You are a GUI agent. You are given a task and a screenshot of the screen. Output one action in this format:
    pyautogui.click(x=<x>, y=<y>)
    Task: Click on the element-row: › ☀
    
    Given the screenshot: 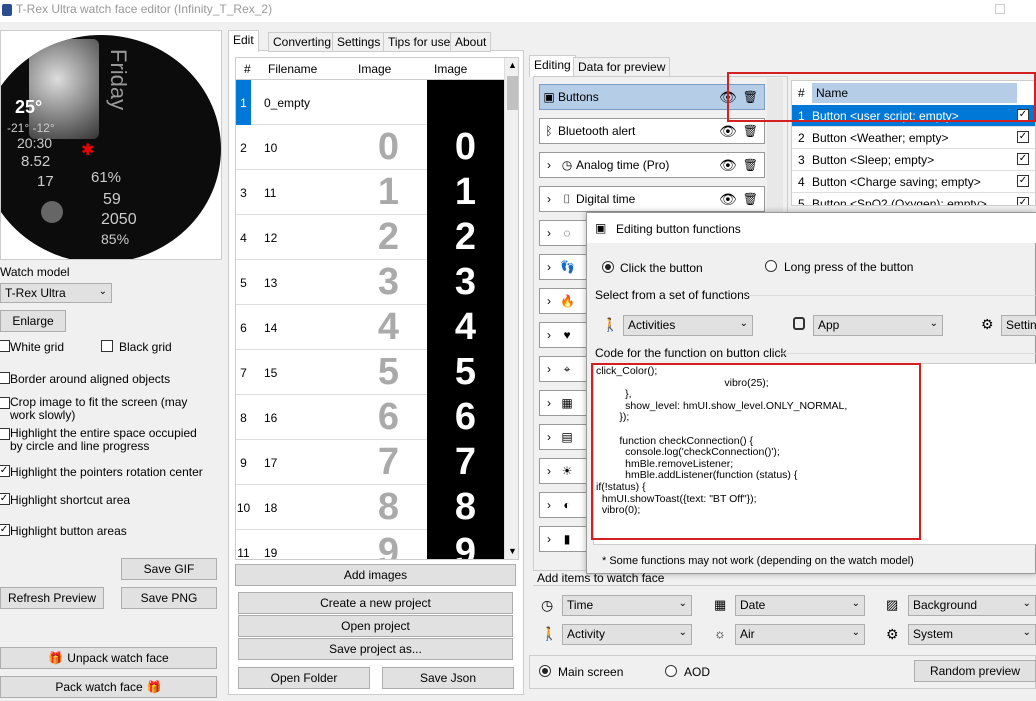 What is the action you would take?
    pyautogui.click(x=564, y=471)
    